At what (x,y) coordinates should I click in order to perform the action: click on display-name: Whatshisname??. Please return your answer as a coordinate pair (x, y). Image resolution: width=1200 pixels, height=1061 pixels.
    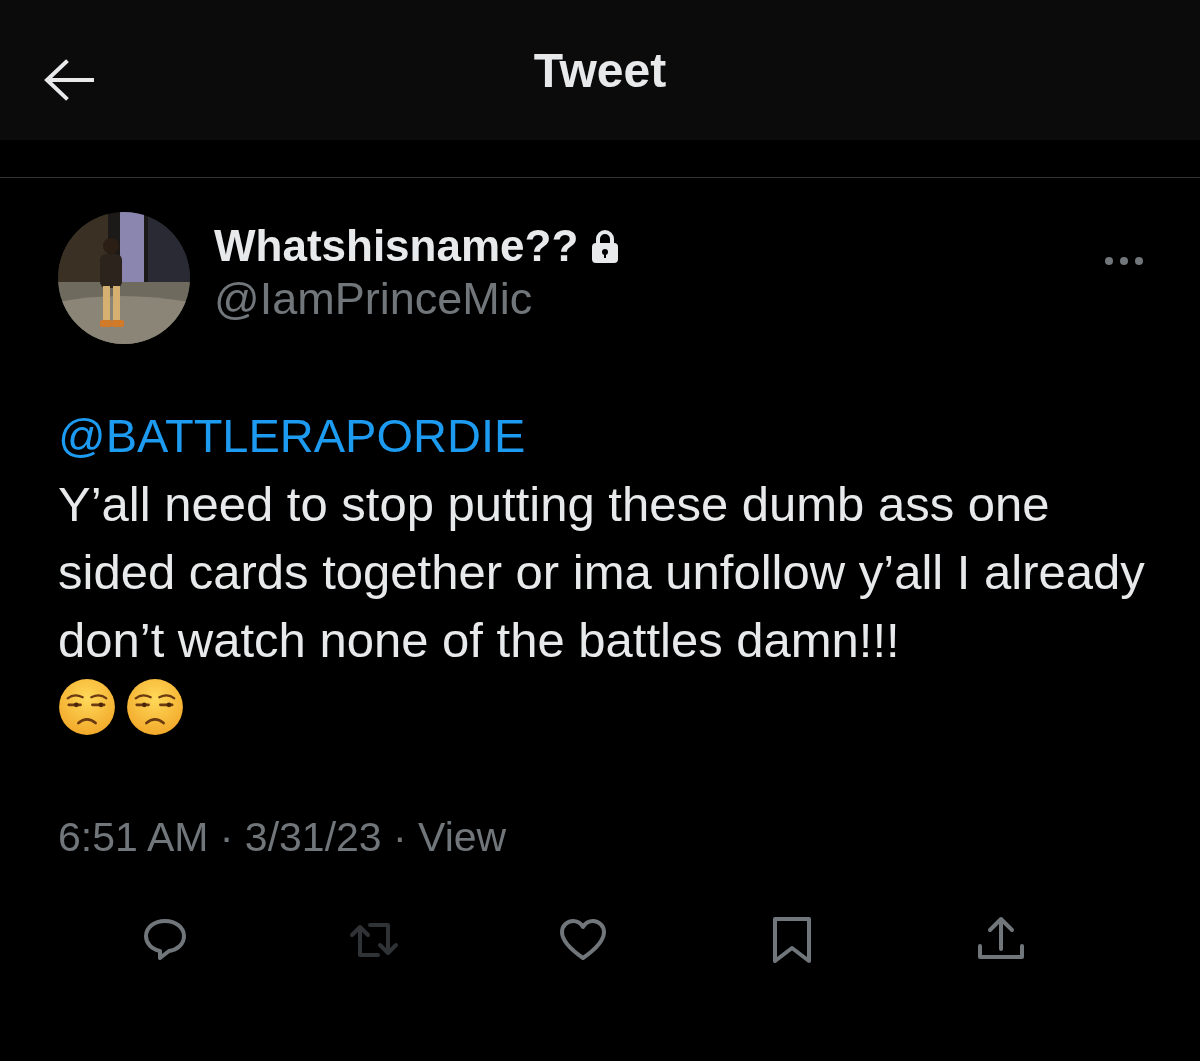
    Looking at the image, I should click on (396, 246).